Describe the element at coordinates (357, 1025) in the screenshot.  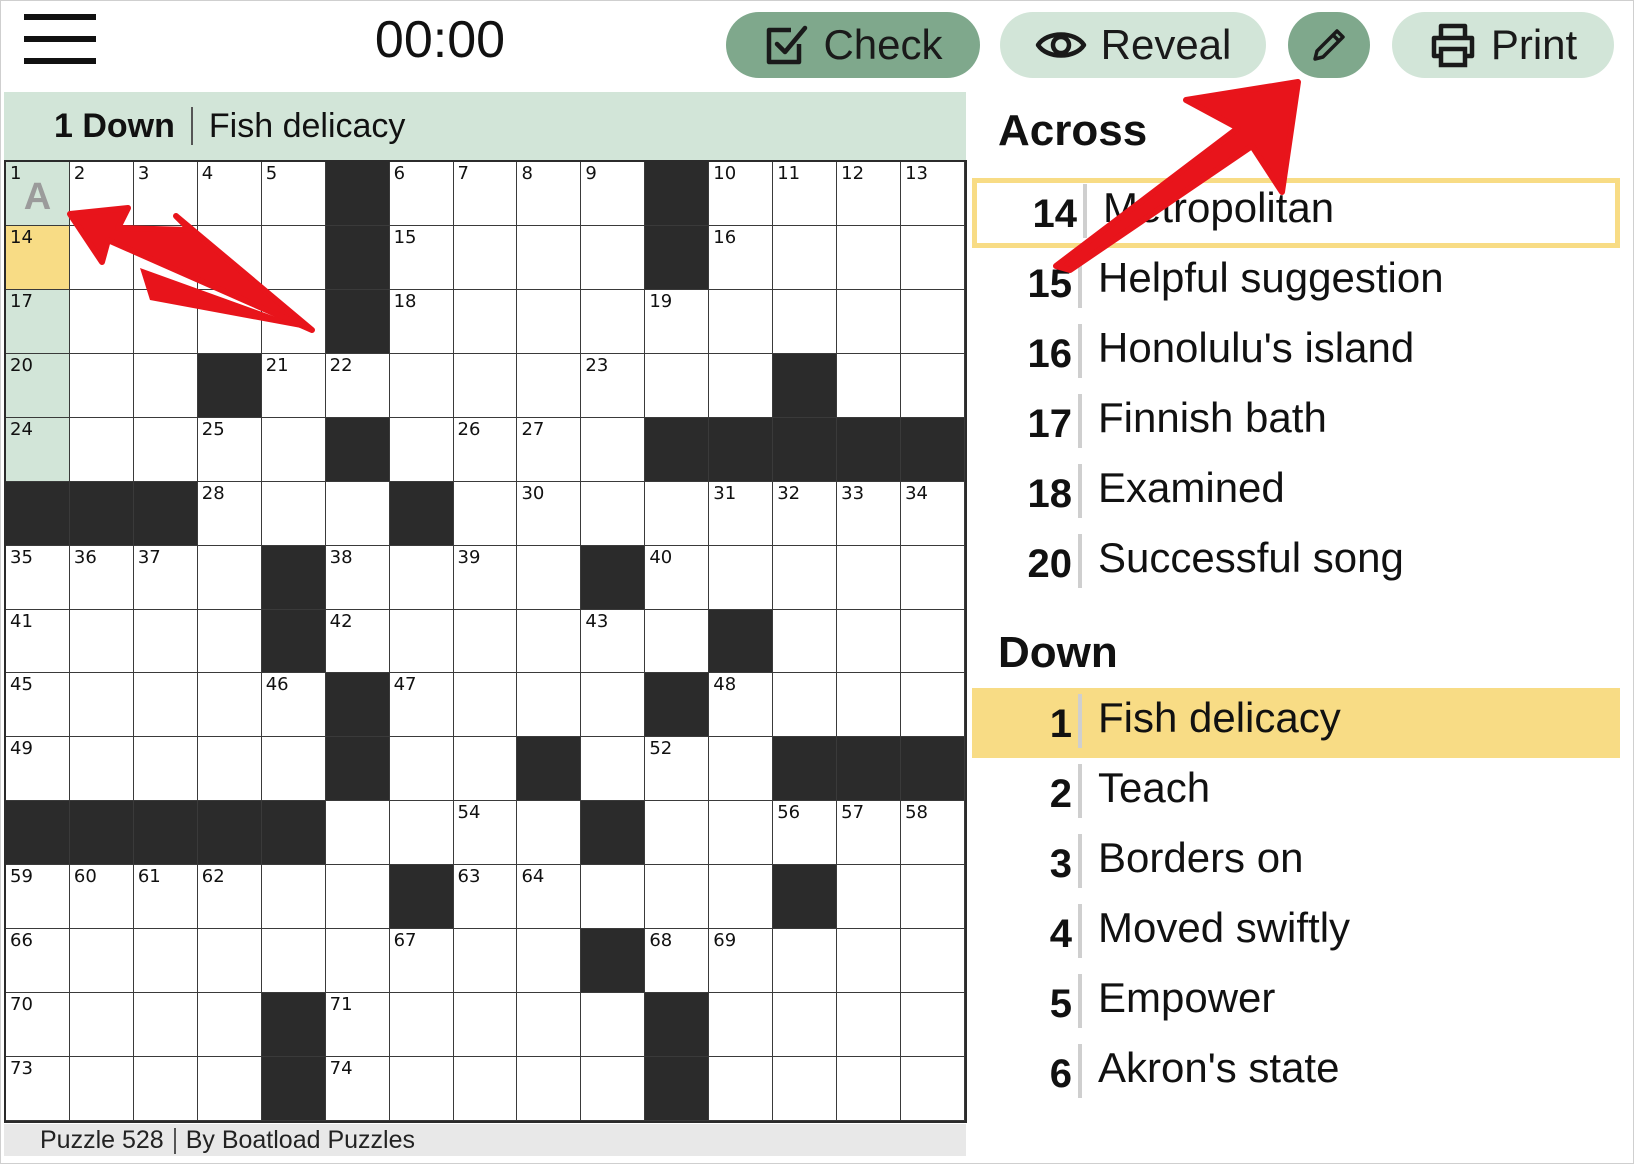
I see `grid-cell: 71` at that location.